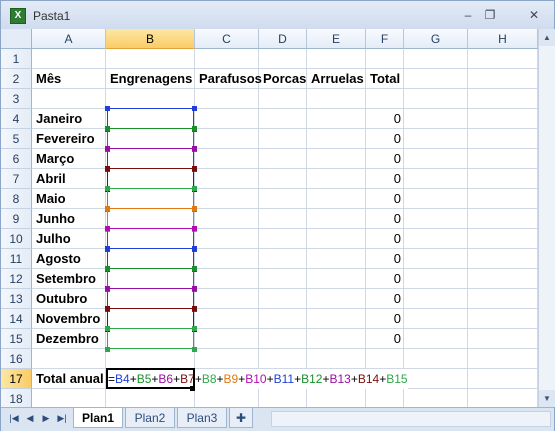  Describe the element at coordinates (48, 79) in the screenshot. I see `header-cell-a: Mês` at that location.